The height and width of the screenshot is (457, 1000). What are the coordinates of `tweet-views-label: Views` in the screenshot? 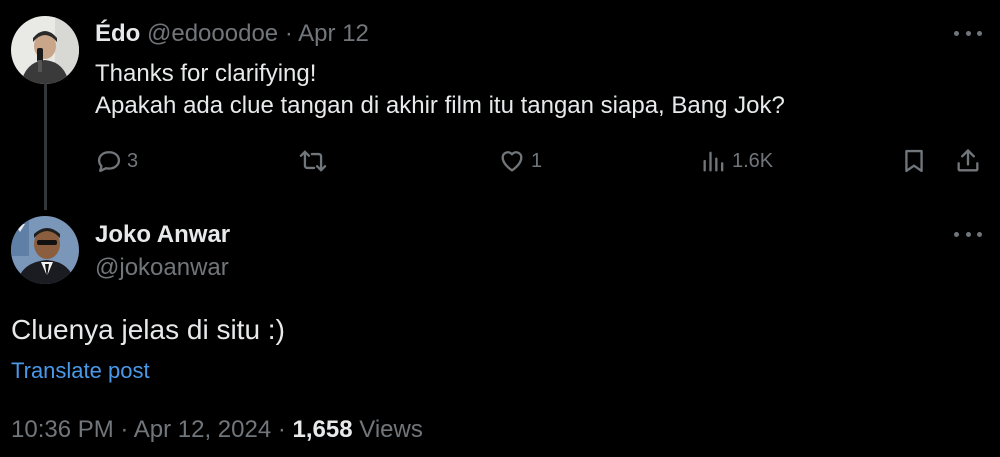 It's located at (391, 429).